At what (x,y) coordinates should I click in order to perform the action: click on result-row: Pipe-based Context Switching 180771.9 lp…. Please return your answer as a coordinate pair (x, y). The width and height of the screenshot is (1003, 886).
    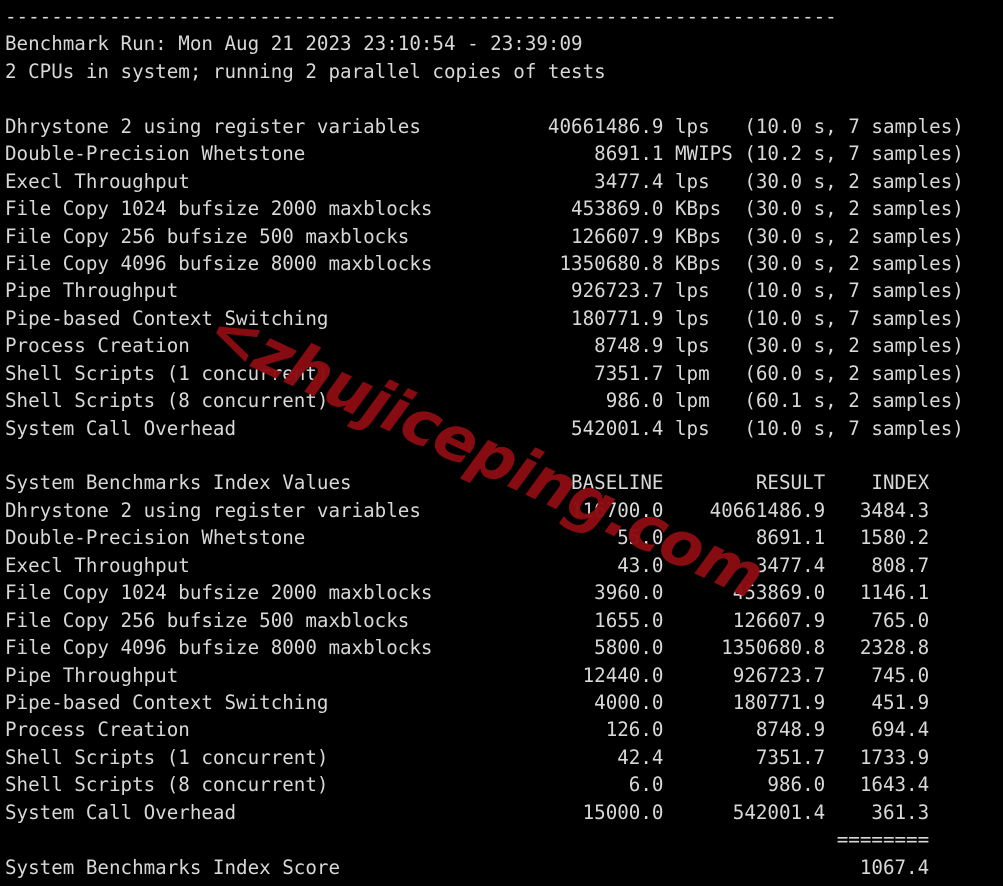
    Looking at the image, I should click on (484, 318).